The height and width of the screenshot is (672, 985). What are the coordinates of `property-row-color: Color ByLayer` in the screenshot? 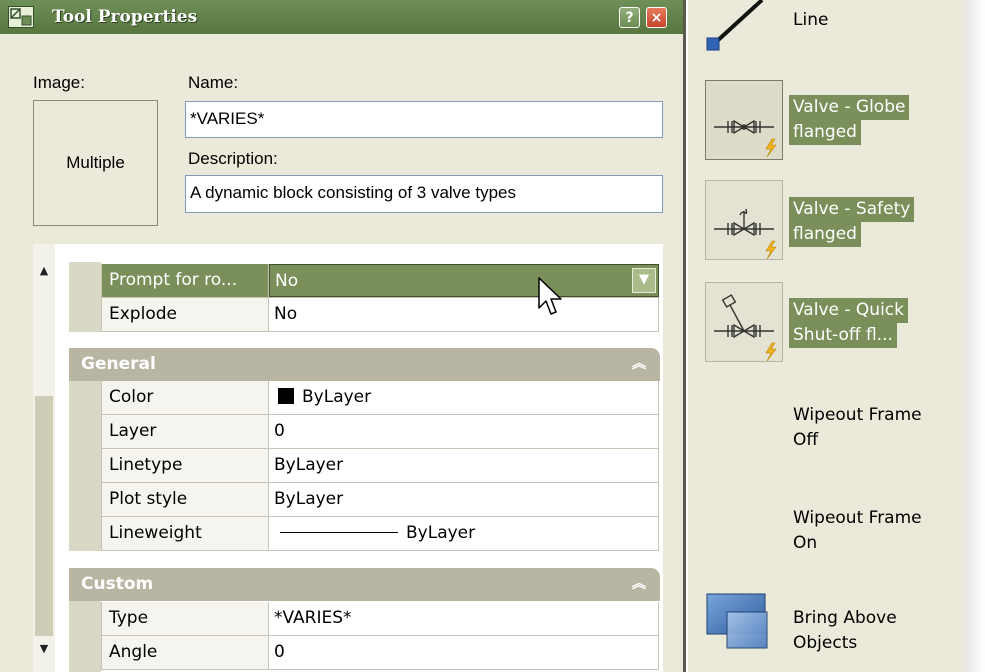 It's located at (380, 398).